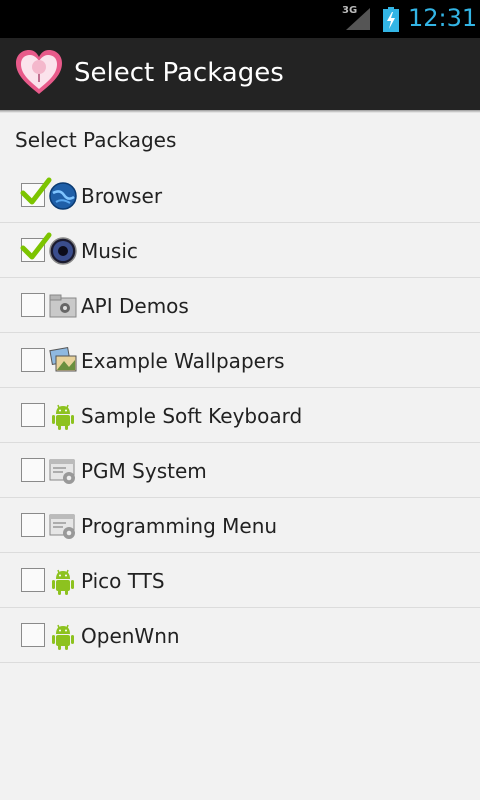  What do you see at coordinates (144, 471) in the screenshot?
I see `package-label: PGM System` at bounding box center [144, 471].